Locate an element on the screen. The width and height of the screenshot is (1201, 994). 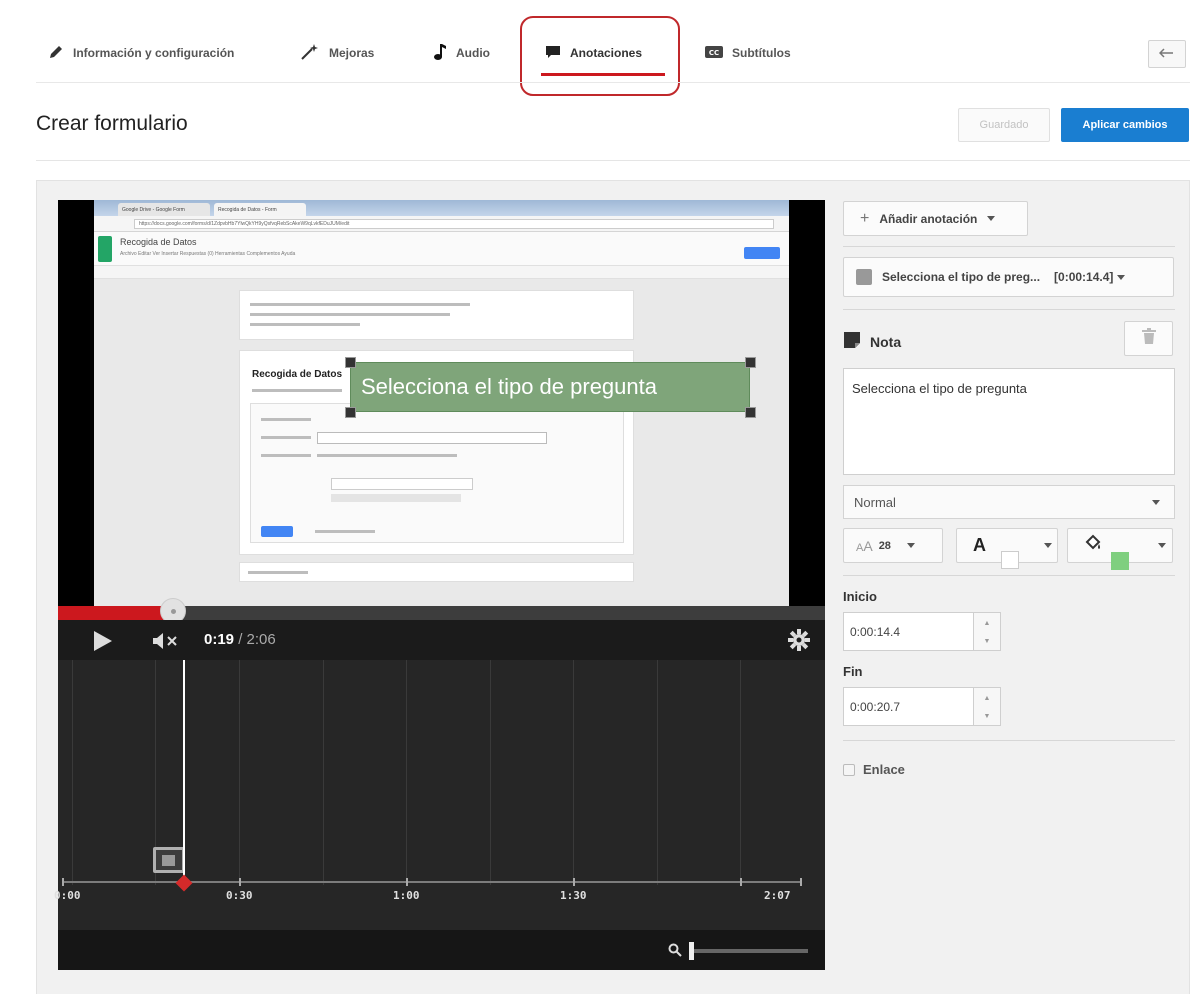
apply-changes-button: Aplicar cambios is located at coordinates (1125, 125).